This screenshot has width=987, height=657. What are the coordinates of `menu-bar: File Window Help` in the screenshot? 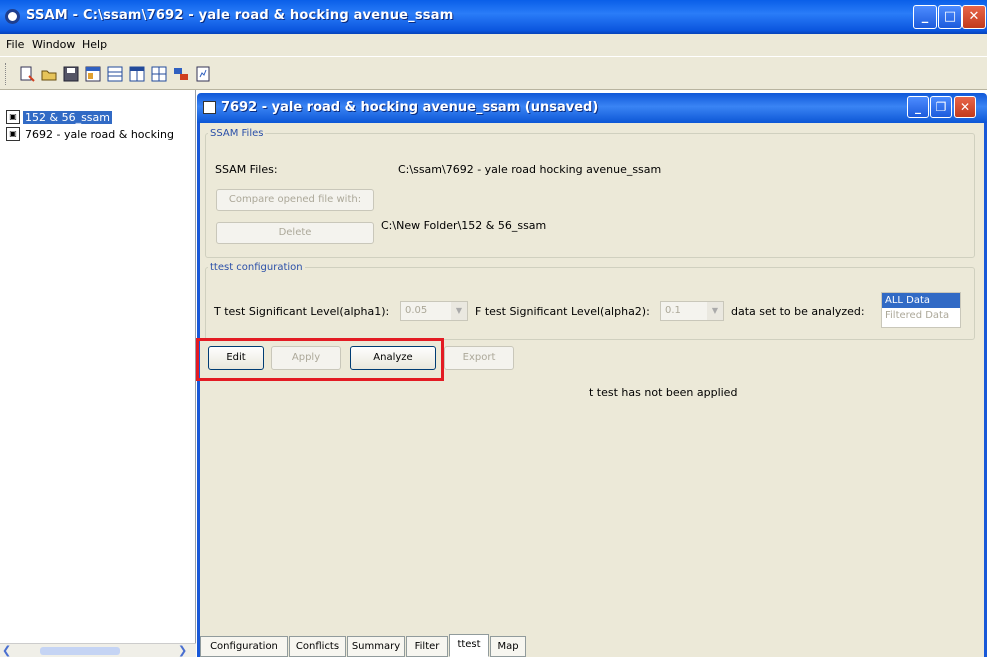 It's located at (493, 45).